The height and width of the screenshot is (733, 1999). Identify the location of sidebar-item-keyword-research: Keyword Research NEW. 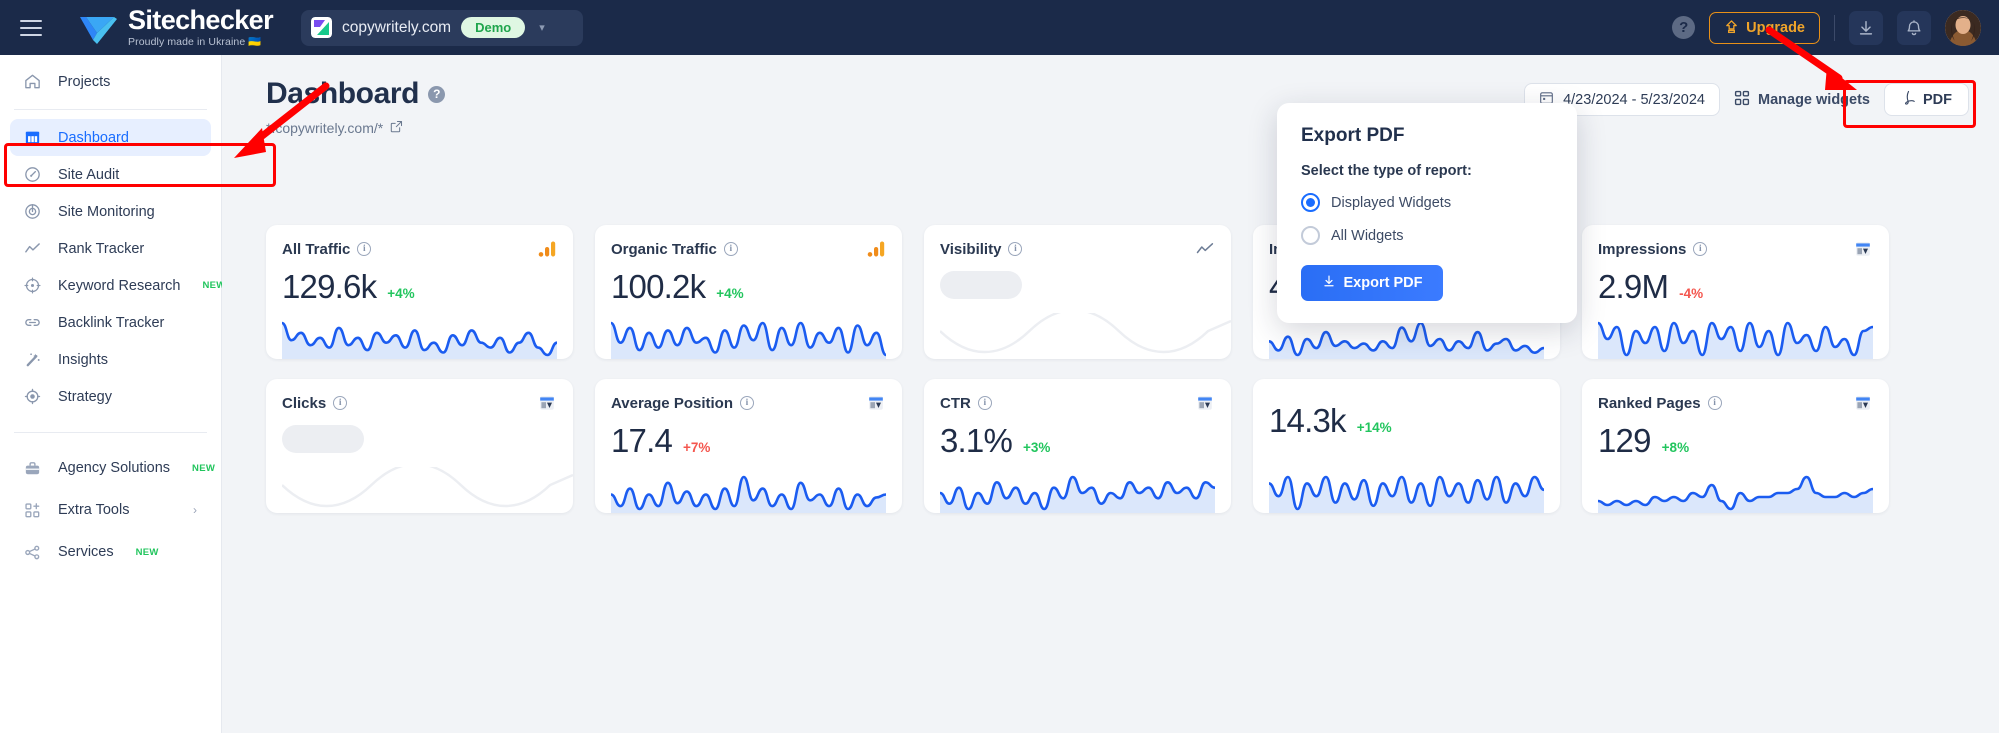
(117, 285).